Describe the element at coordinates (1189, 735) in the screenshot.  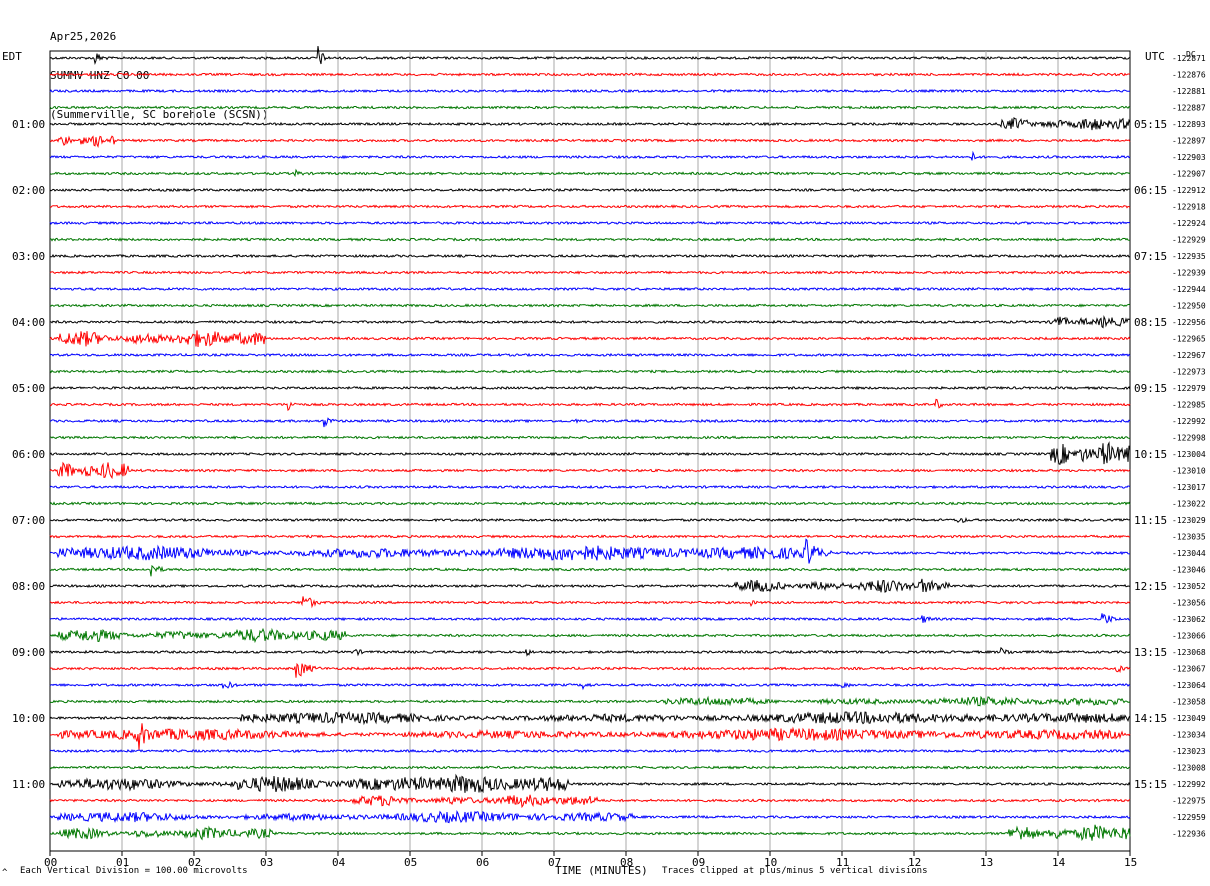
I see `trace-offset-label: -123034` at that location.